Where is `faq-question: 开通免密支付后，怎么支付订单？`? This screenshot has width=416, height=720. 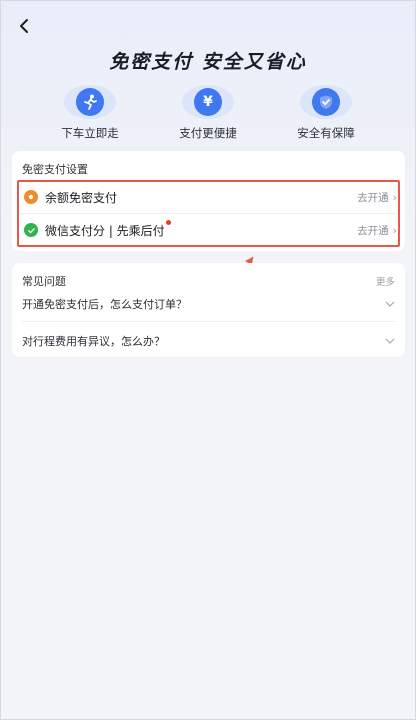 faq-question: 开通免密支付后，怎么支付订单？ is located at coordinates (104, 304).